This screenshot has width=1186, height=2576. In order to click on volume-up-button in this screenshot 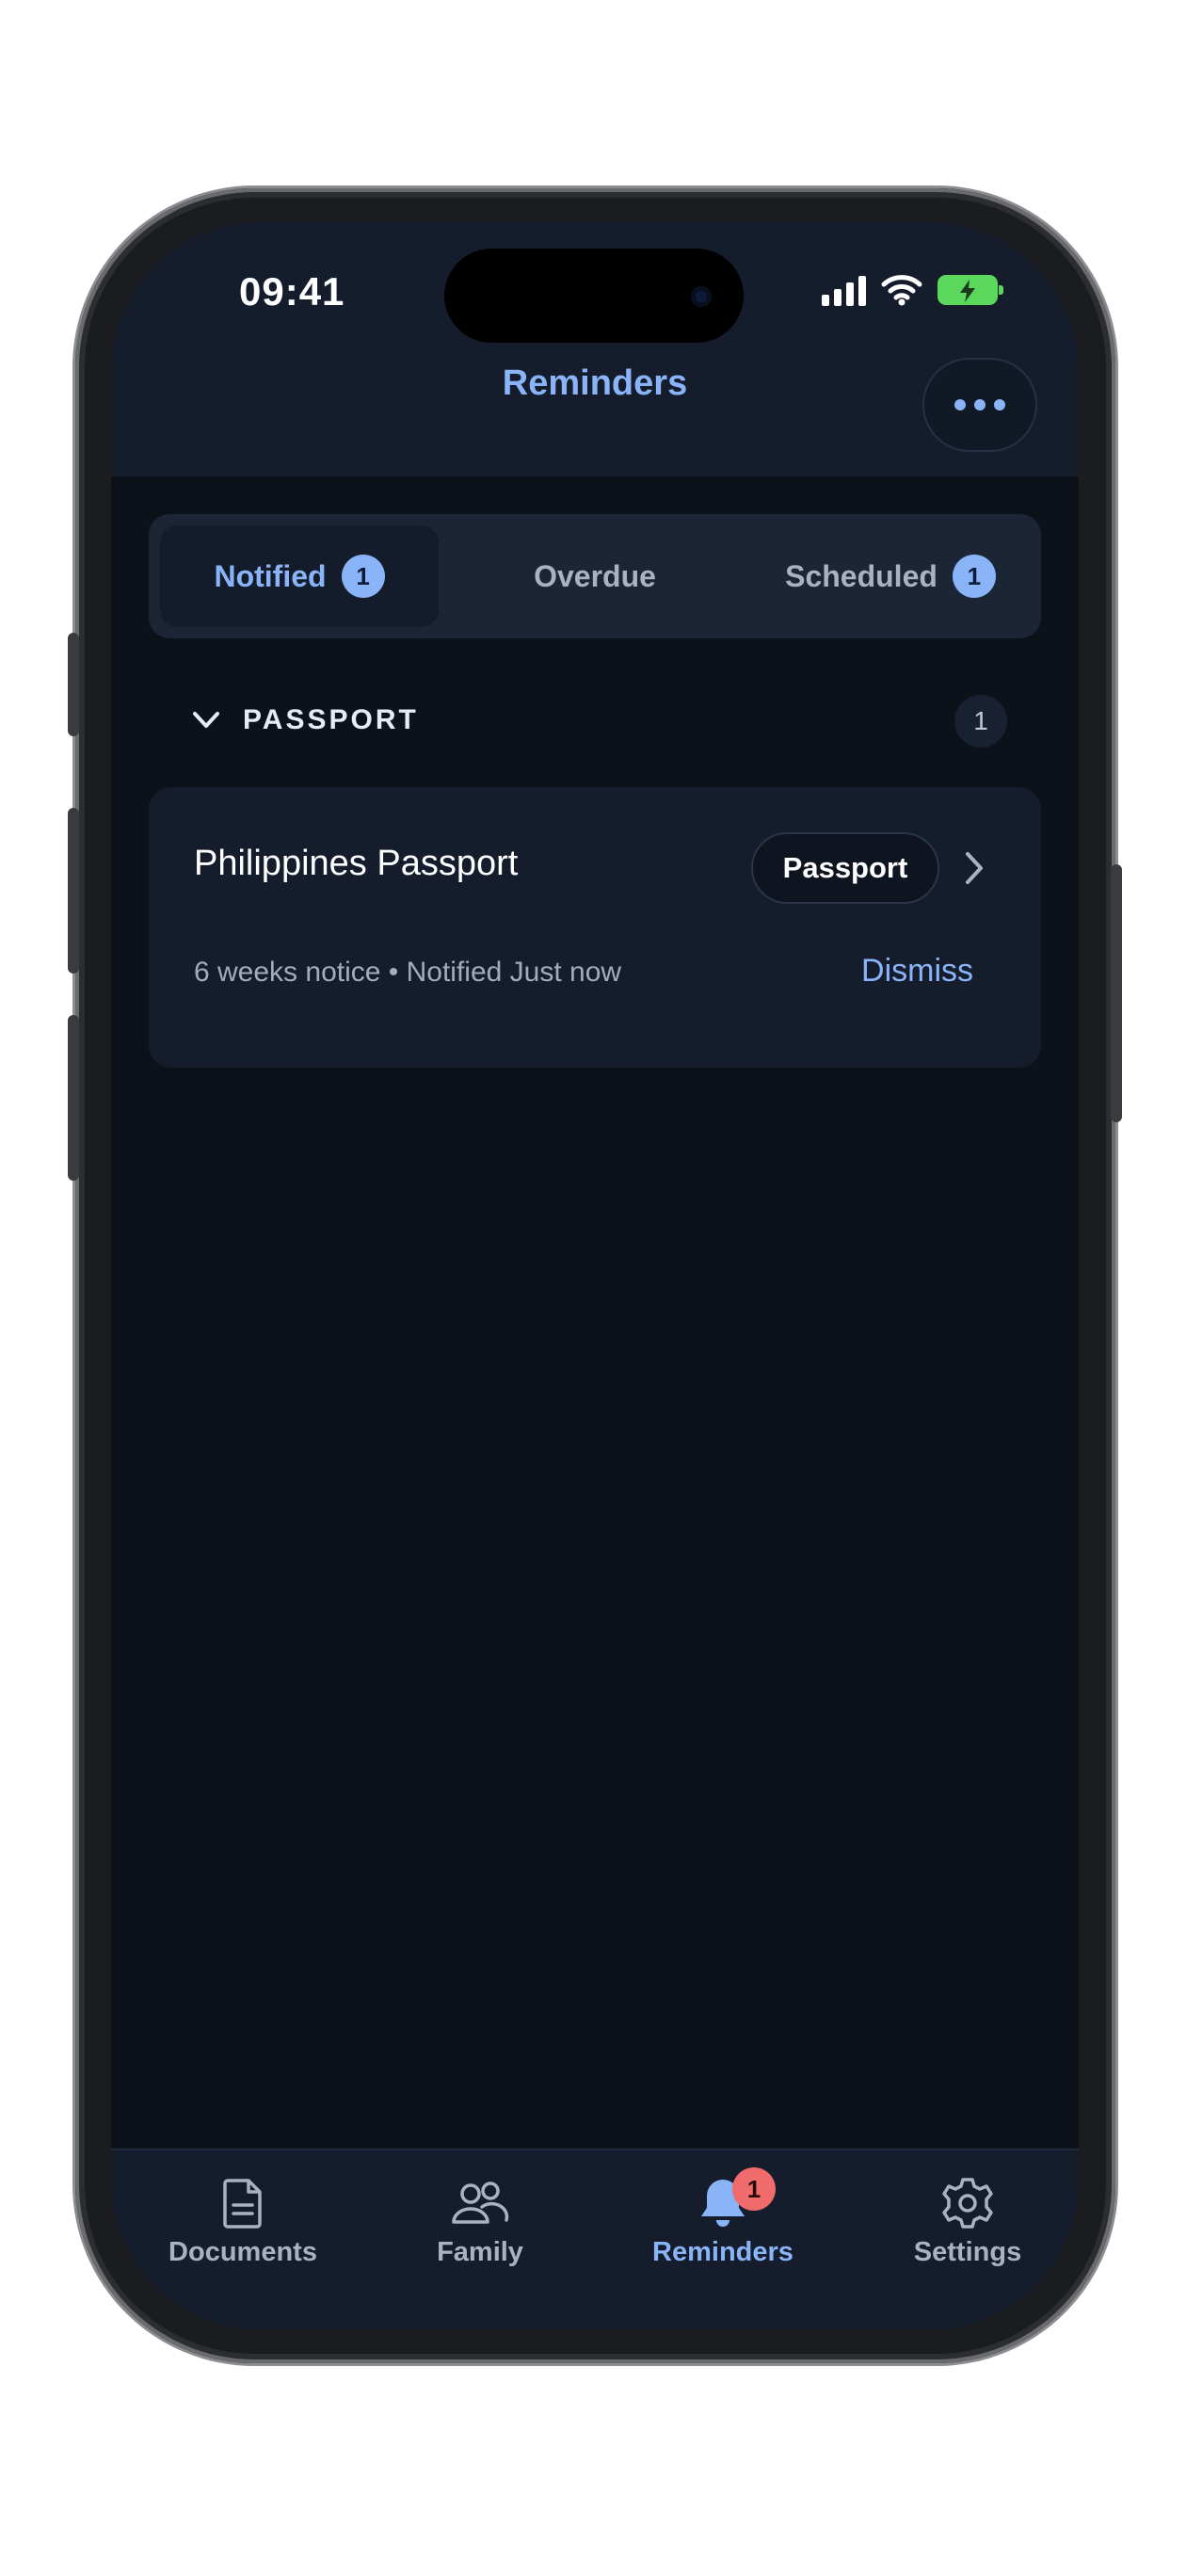, I will do `click(73, 891)`.